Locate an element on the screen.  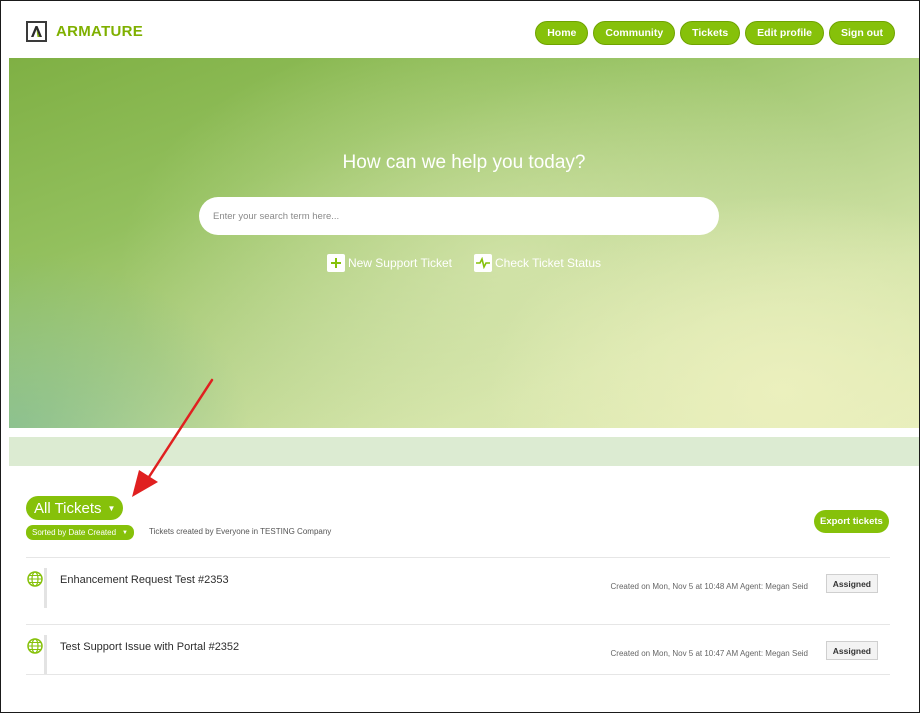
sort-label: Sorted by Date Created is located at coordinates (74, 532).